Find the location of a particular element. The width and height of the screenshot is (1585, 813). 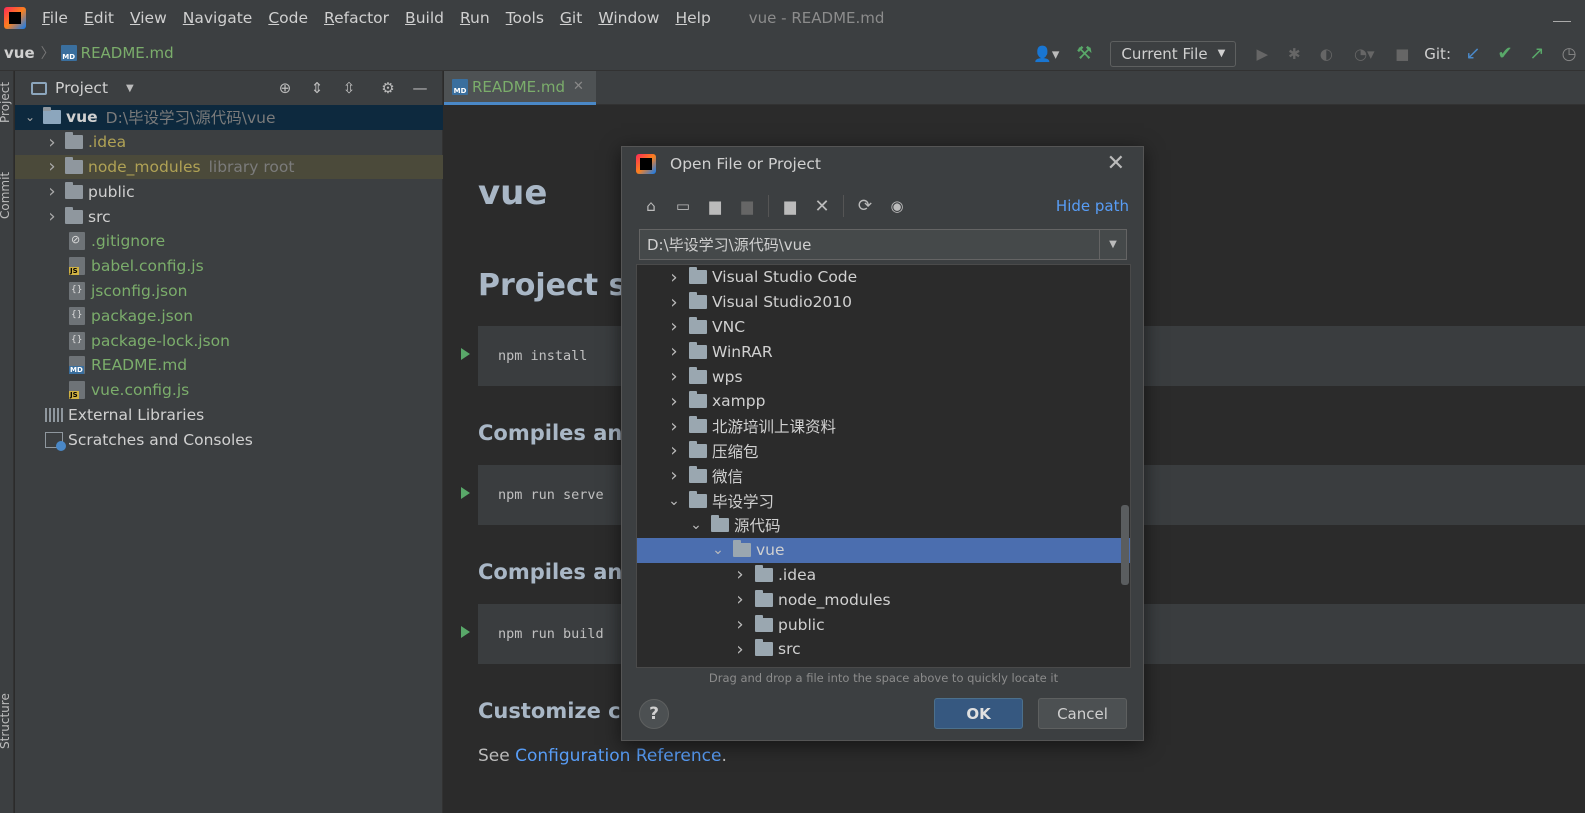

breadcrumb-file: README.md is located at coordinates (127, 53).